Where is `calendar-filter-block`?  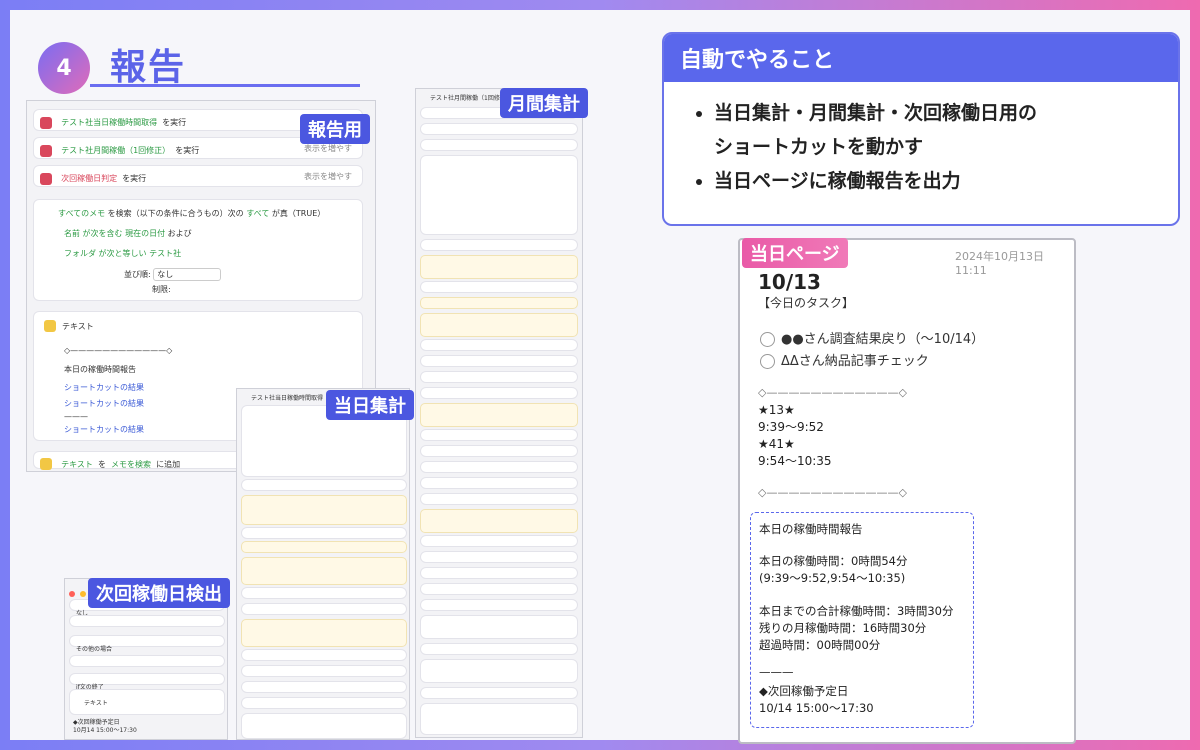
calendar-filter-block is located at coordinates (499, 195).